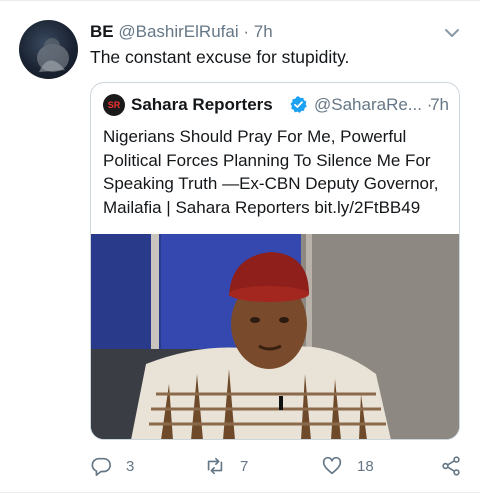 The image size is (480, 495). What do you see at coordinates (365, 466) in the screenshot?
I see `like-count: 18` at bounding box center [365, 466].